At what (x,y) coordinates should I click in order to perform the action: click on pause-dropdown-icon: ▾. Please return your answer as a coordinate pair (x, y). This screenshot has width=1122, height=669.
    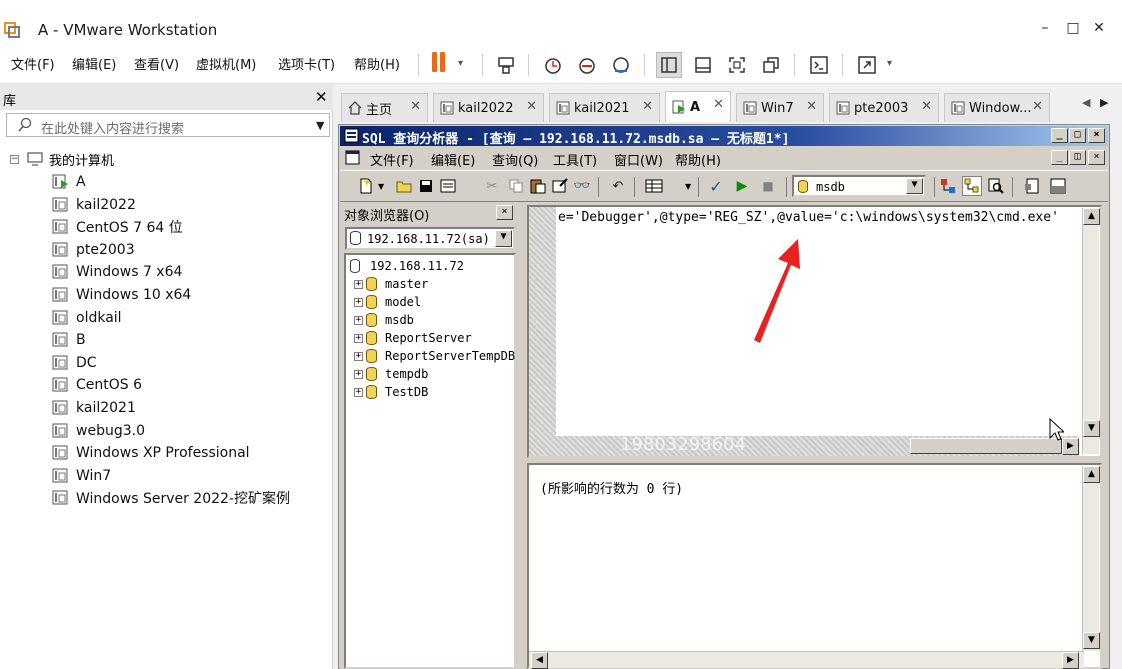
    Looking at the image, I should click on (460, 63).